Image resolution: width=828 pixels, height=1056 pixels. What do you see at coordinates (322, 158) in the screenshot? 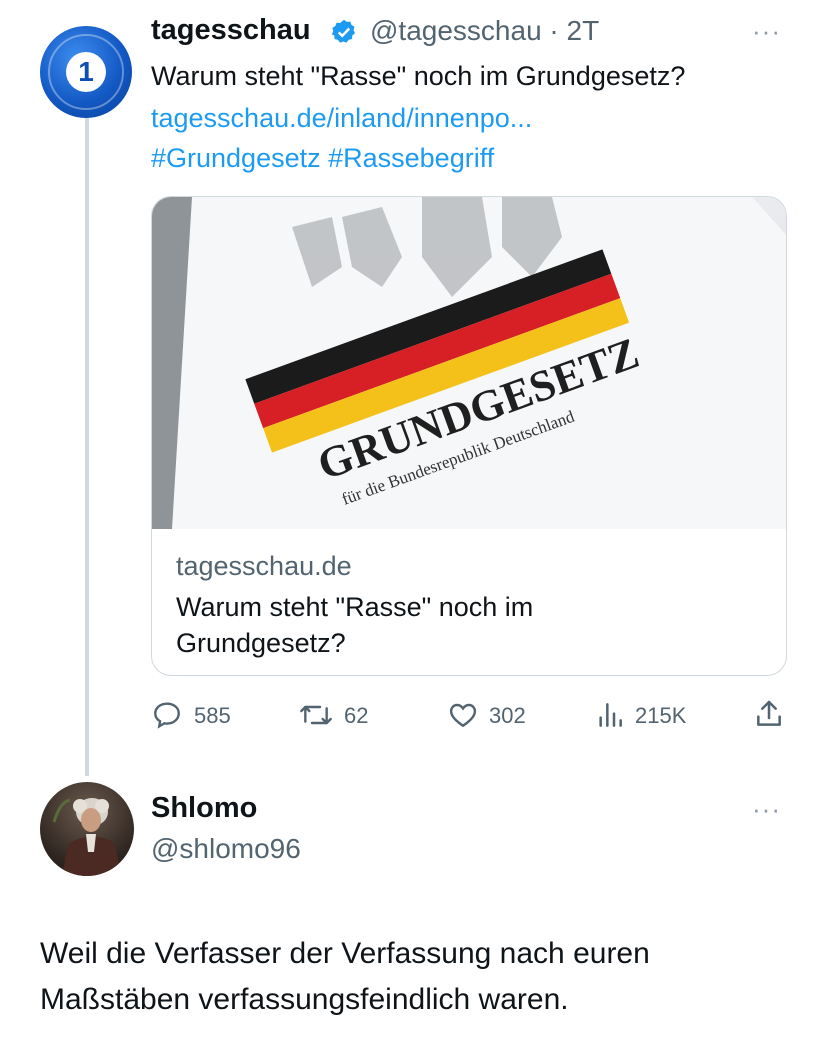
I see `tweet-hashtags: #Grundgesetz #Rassebegriff` at bounding box center [322, 158].